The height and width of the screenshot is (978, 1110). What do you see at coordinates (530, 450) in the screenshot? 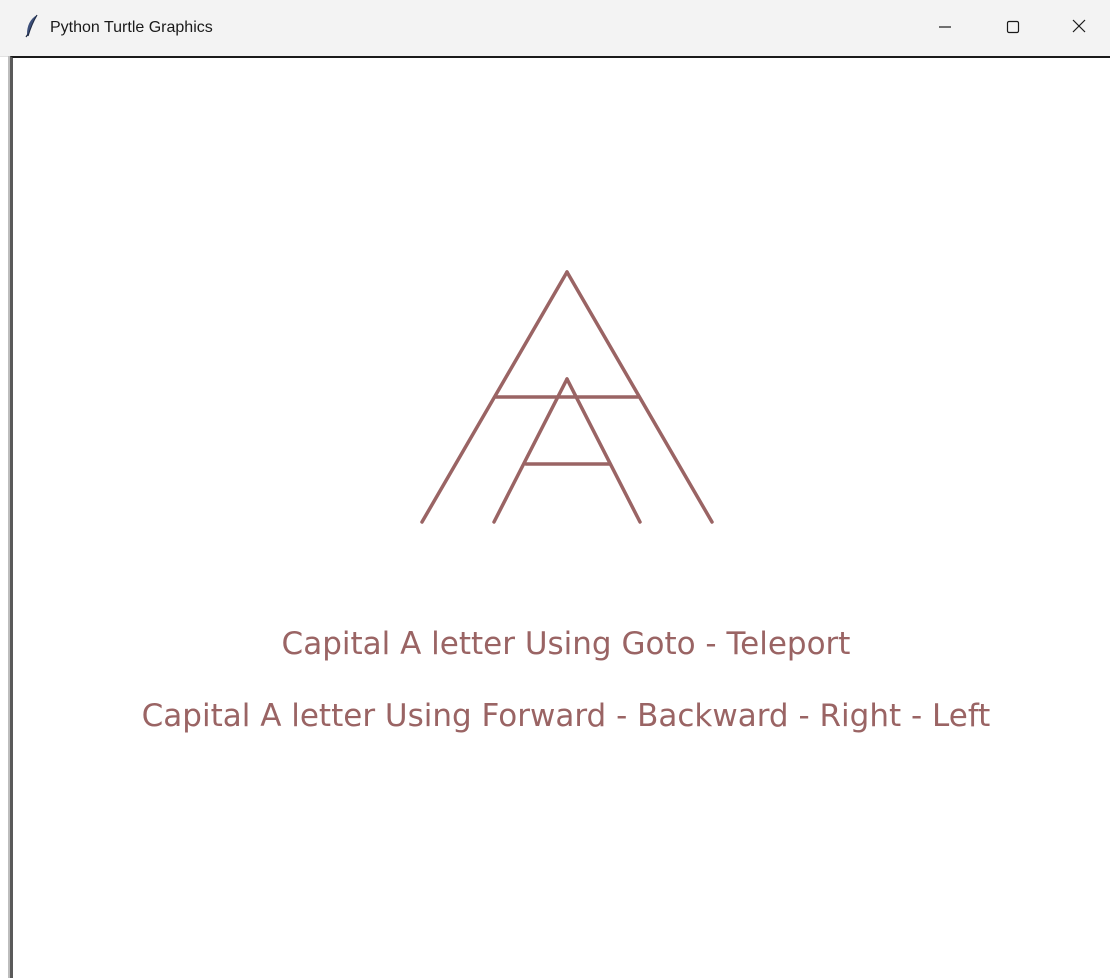
I see `inner-a-left-stroke` at bounding box center [530, 450].